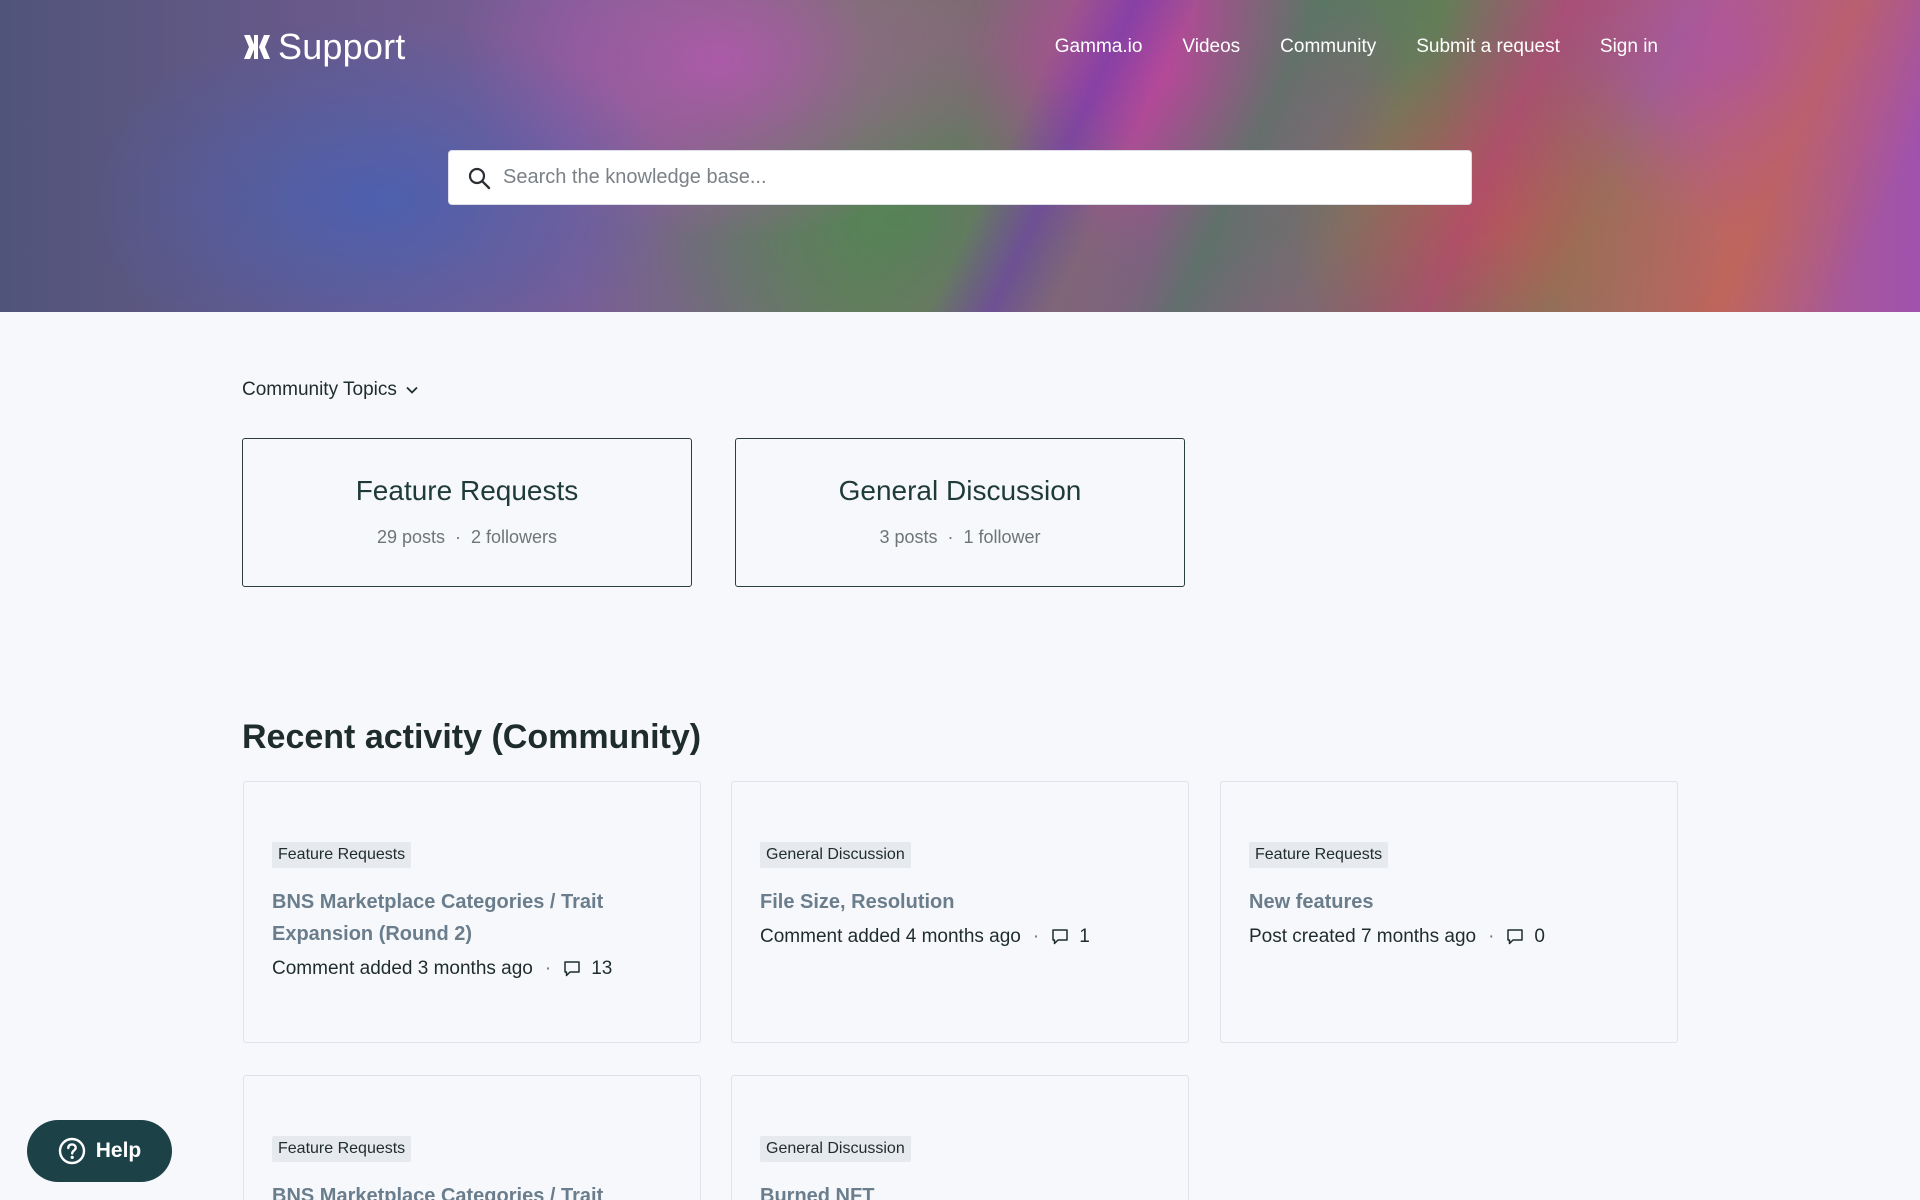  I want to click on question-circle-icon, so click(71, 1151).